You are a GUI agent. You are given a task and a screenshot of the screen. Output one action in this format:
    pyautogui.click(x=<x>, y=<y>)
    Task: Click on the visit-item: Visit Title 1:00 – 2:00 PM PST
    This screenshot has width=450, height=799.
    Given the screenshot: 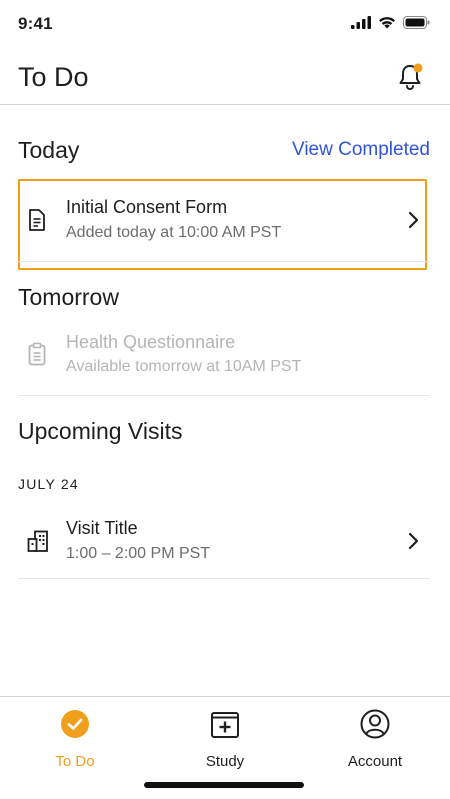 What is the action you would take?
    pyautogui.click(x=224, y=540)
    